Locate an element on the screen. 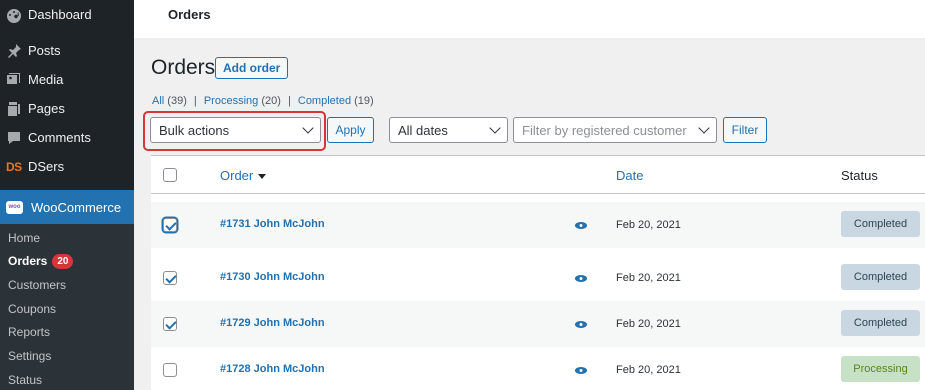 This screenshot has height=390, width=925. sidebar-item-label: Dashboard is located at coordinates (60, 14).